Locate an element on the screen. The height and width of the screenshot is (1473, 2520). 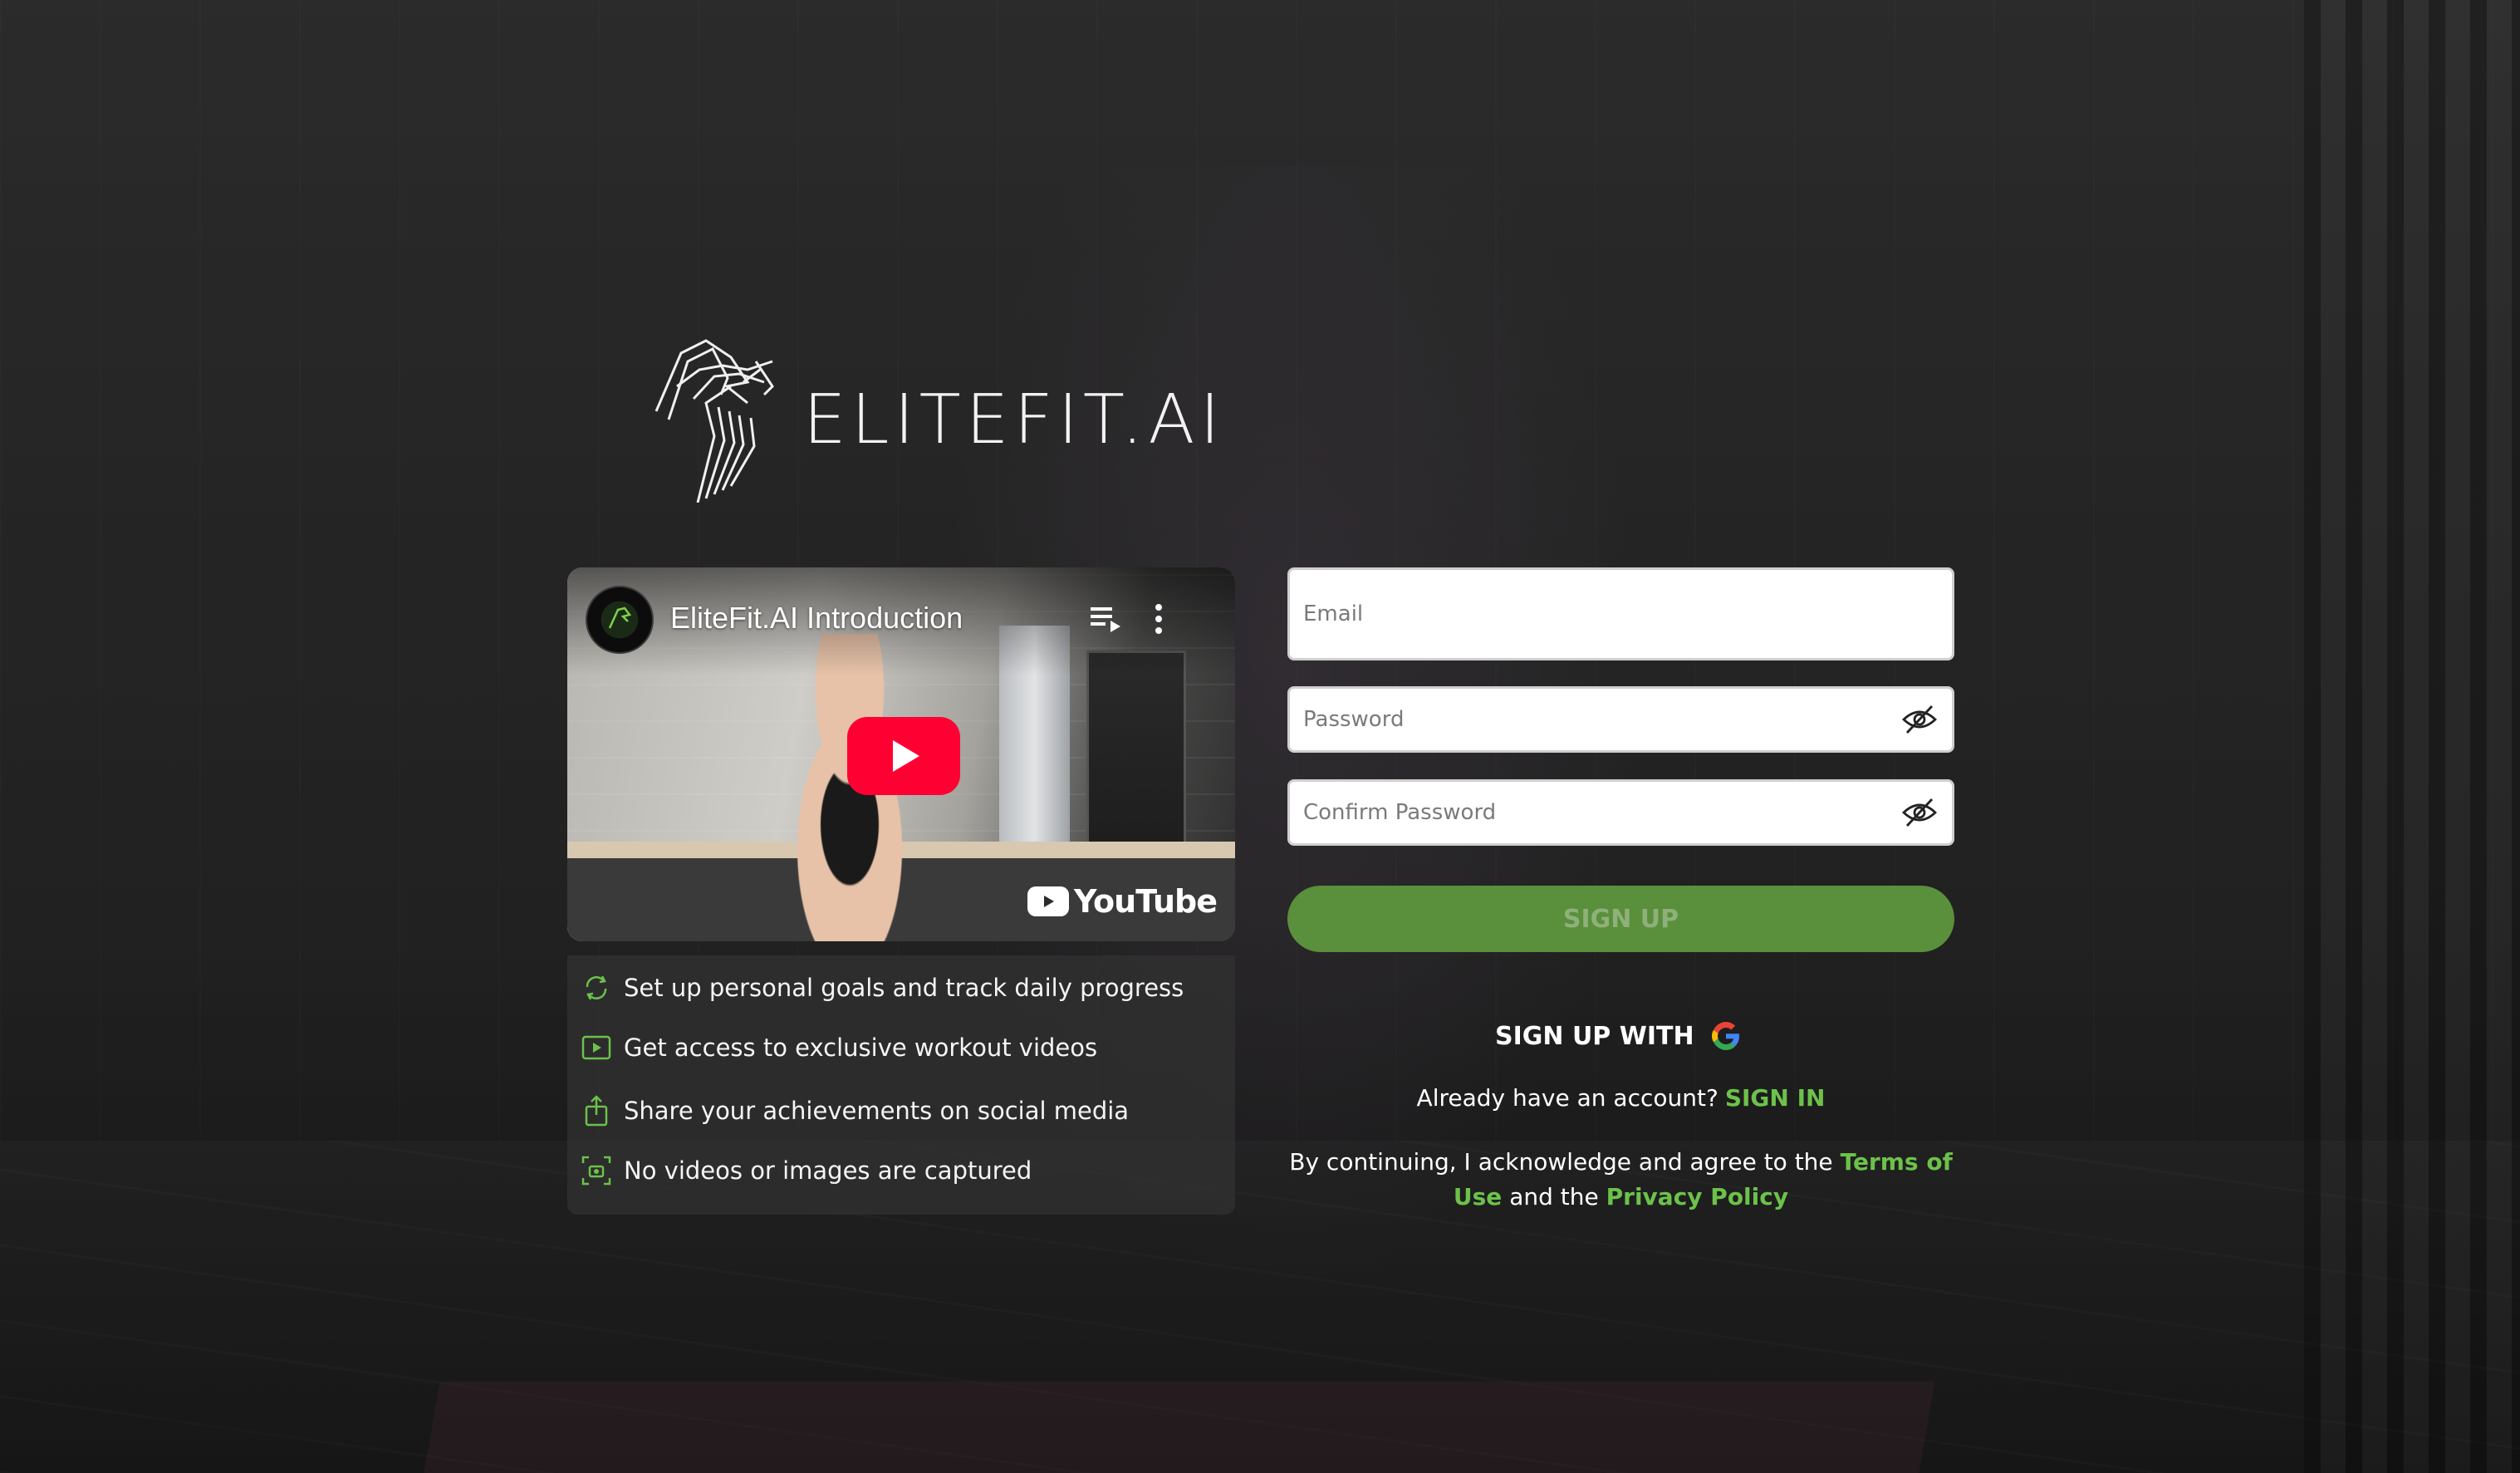
google-signup-button: SIGN UP WITH is located at coordinates (1628, 1036).